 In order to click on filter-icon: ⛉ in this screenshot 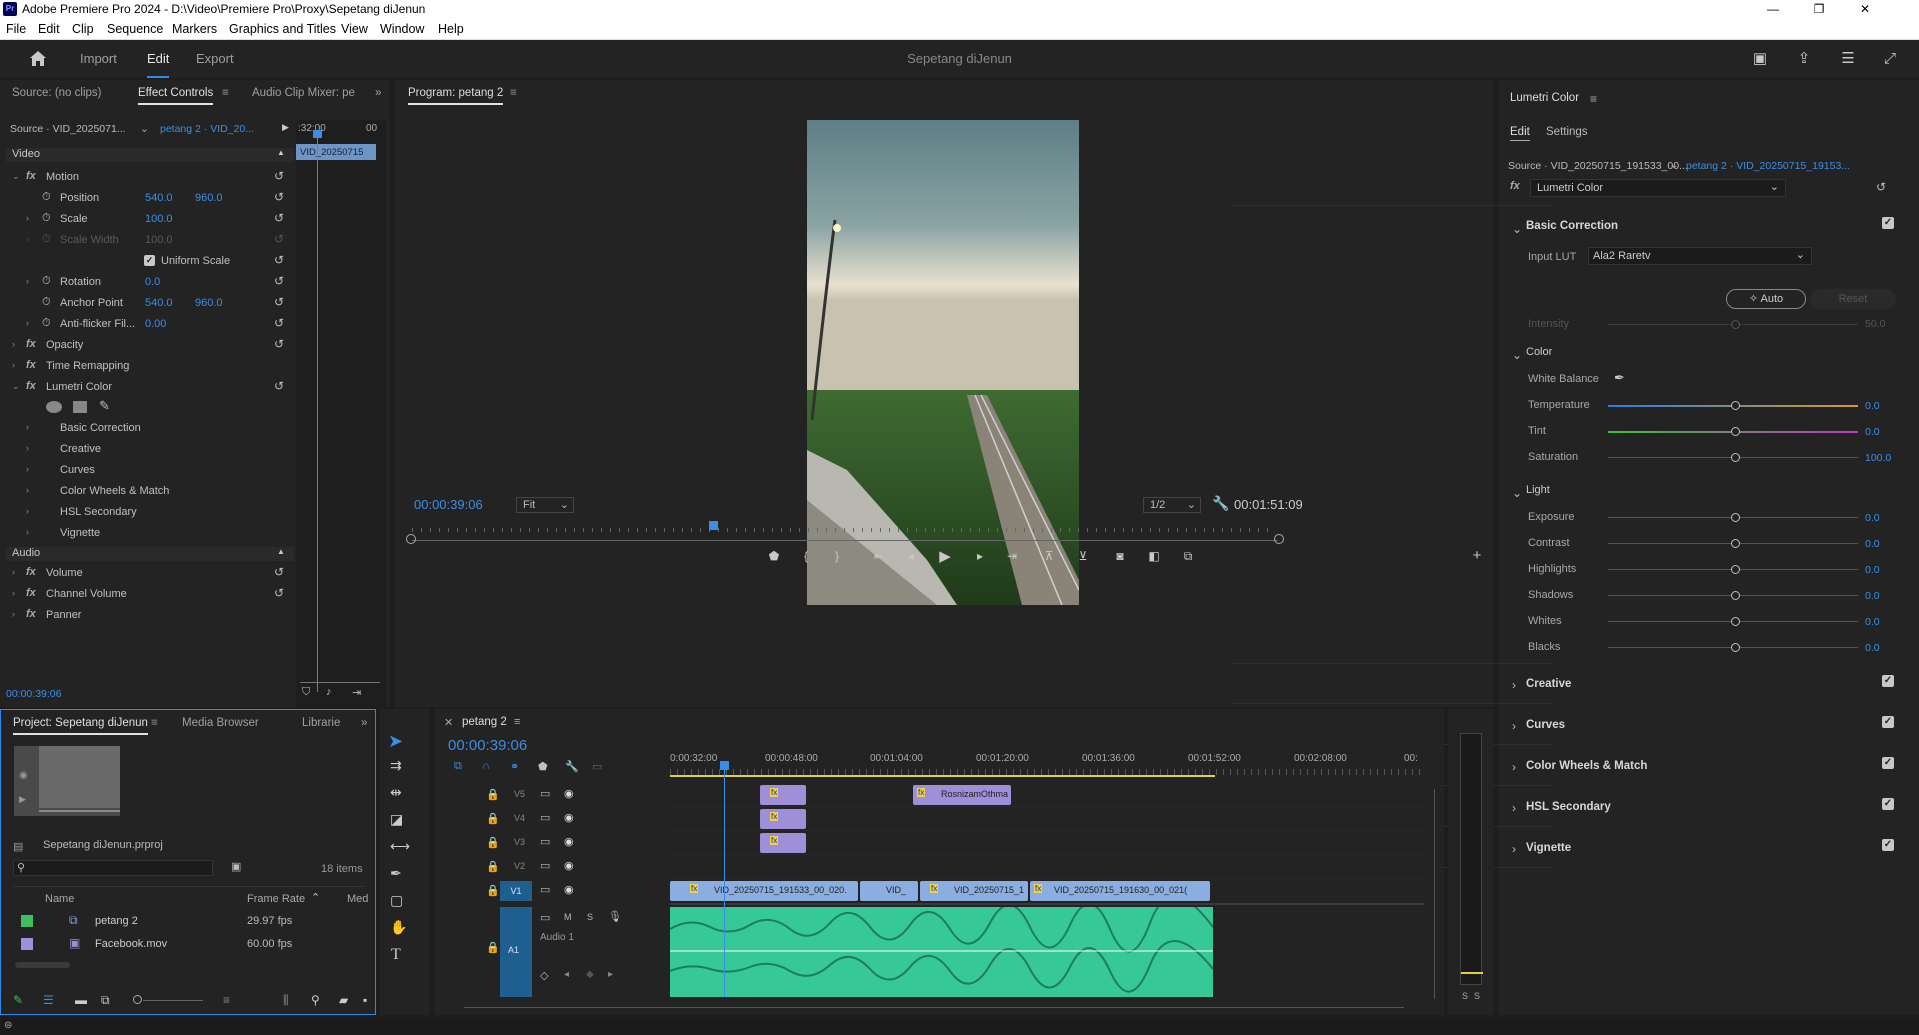, I will do `click(306, 692)`.